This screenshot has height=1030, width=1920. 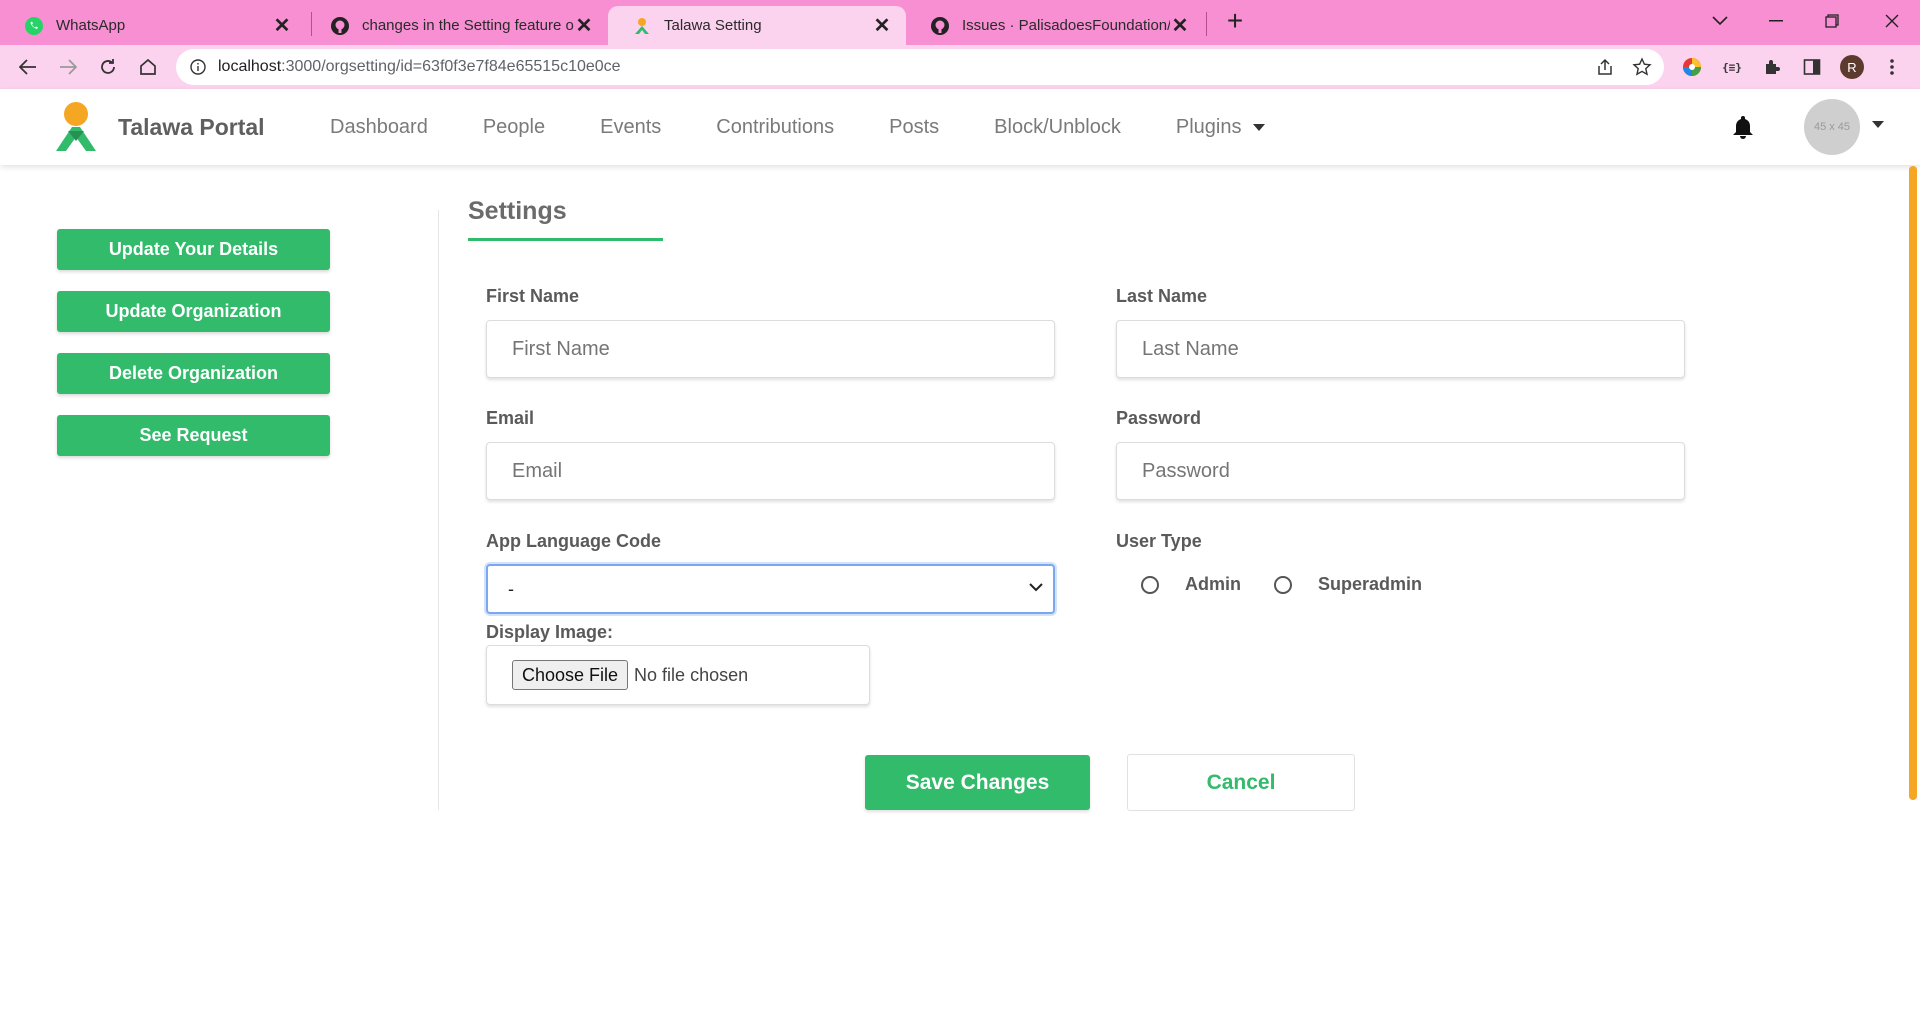 What do you see at coordinates (34, 25) in the screenshot?
I see `whatsapp-icon` at bounding box center [34, 25].